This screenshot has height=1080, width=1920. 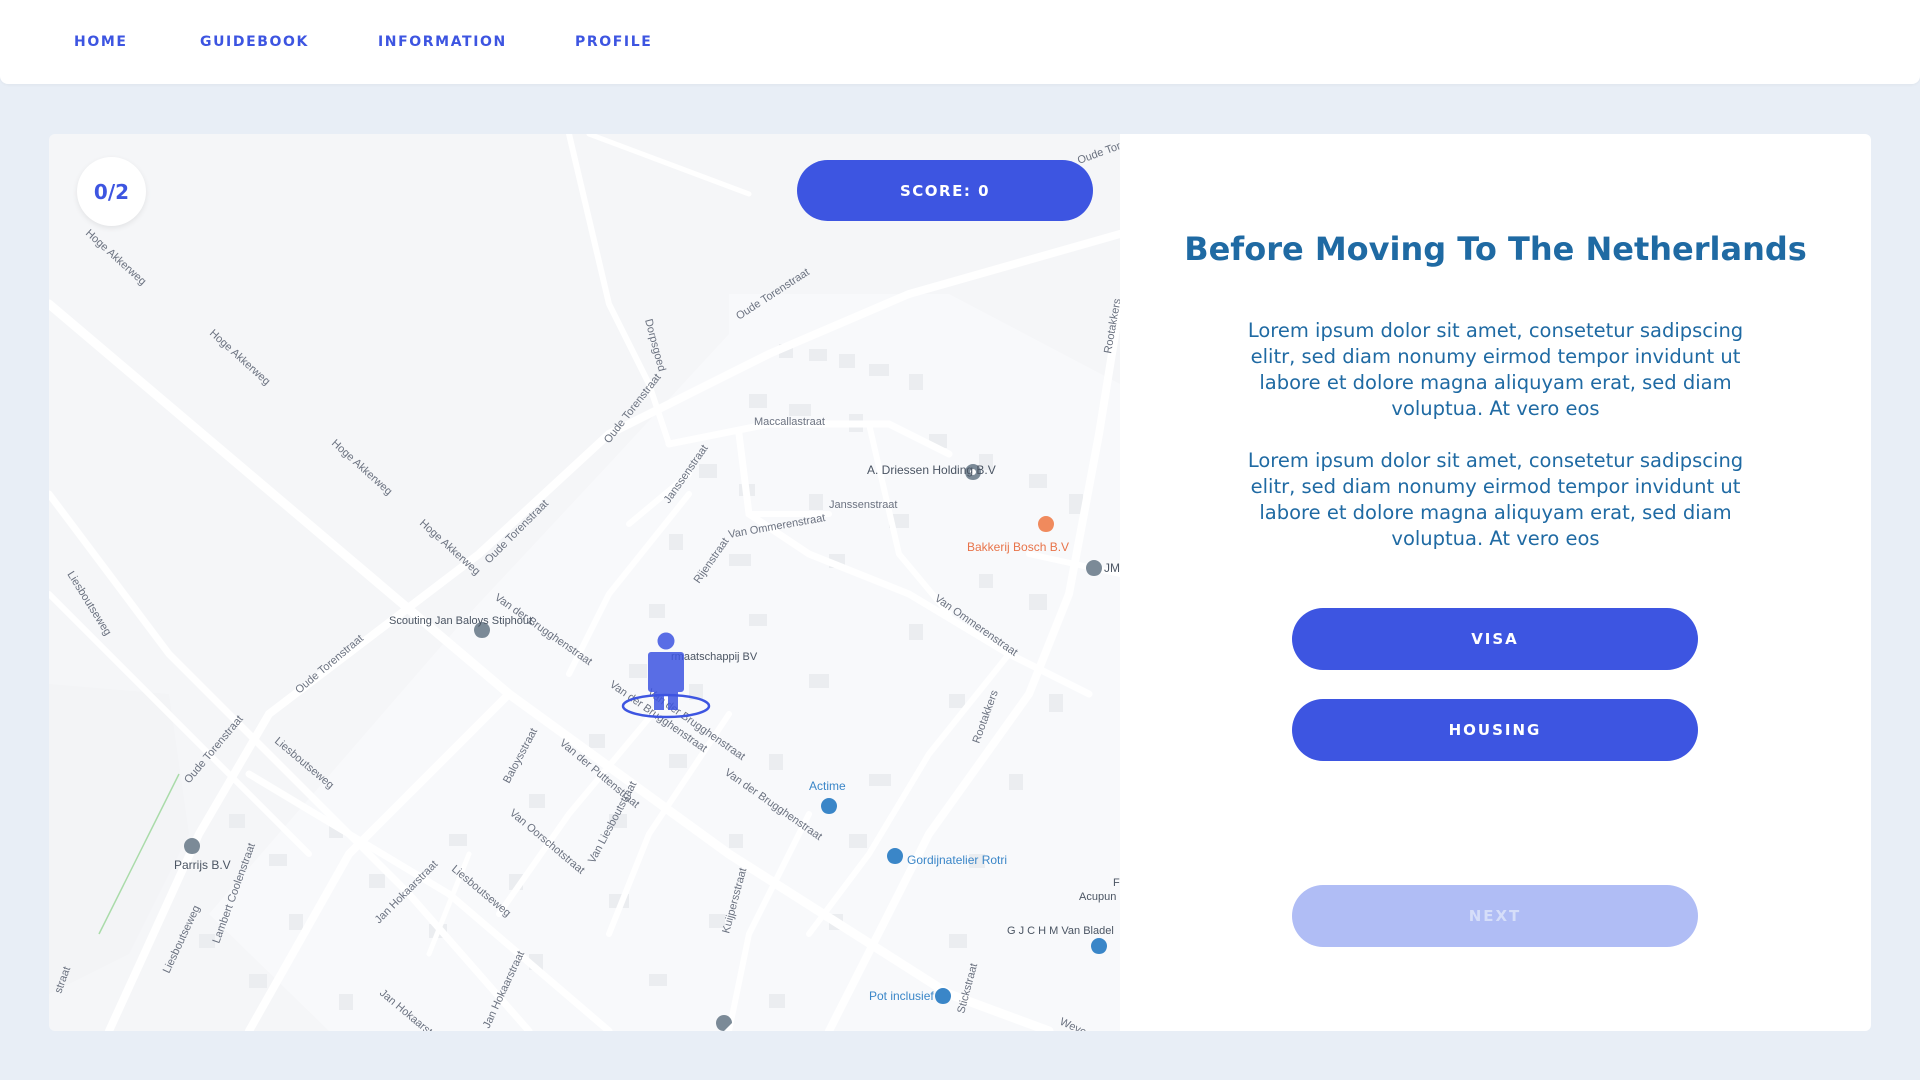 What do you see at coordinates (1098, 152) in the screenshot?
I see `street-label: Oude Tore` at bounding box center [1098, 152].